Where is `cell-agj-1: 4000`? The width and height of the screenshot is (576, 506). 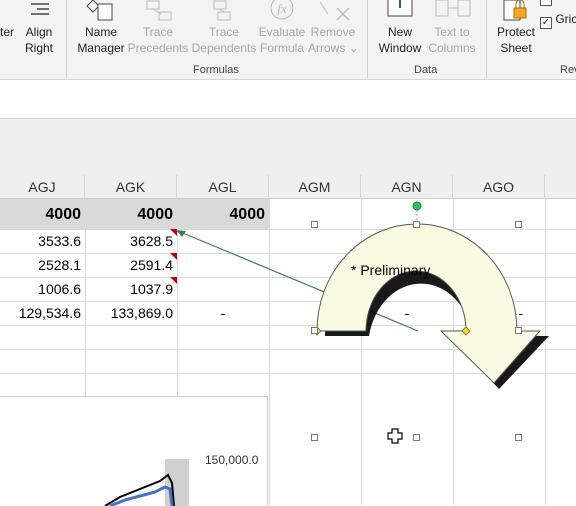 cell-agj-1: 4000 is located at coordinates (42, 215).